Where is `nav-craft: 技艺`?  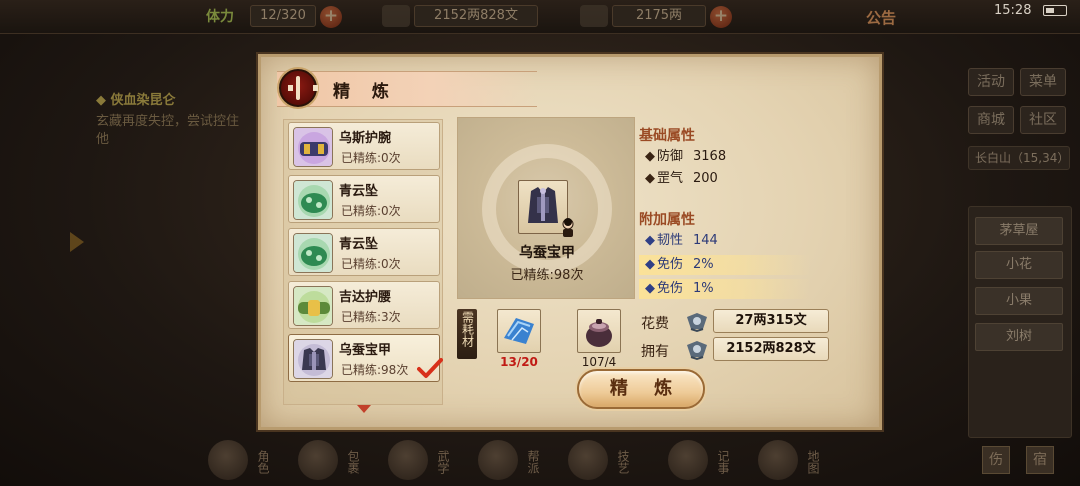
nav-craft: 技艺 is located at coordinates (597, 459).